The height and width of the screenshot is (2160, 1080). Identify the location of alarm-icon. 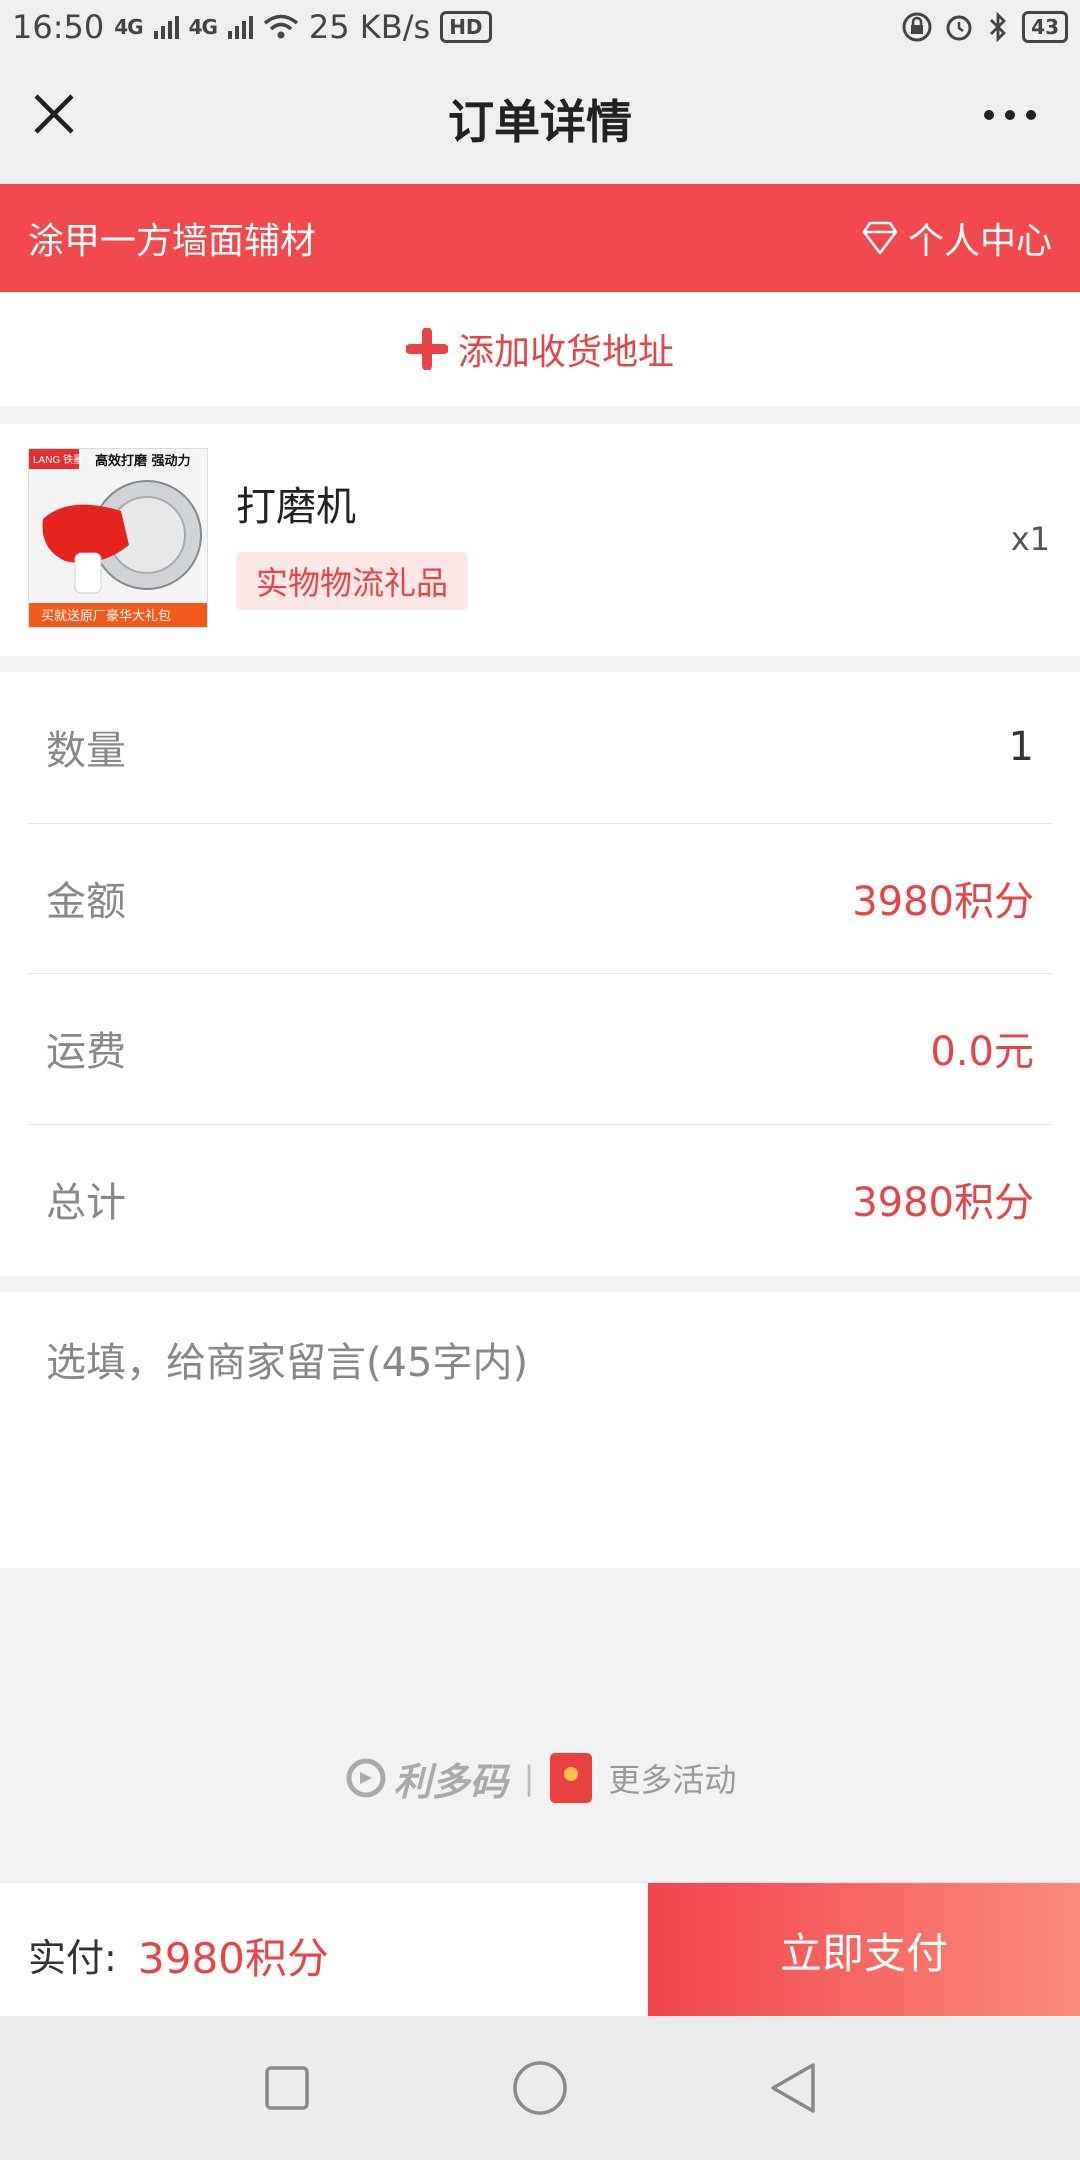
(959, 28).